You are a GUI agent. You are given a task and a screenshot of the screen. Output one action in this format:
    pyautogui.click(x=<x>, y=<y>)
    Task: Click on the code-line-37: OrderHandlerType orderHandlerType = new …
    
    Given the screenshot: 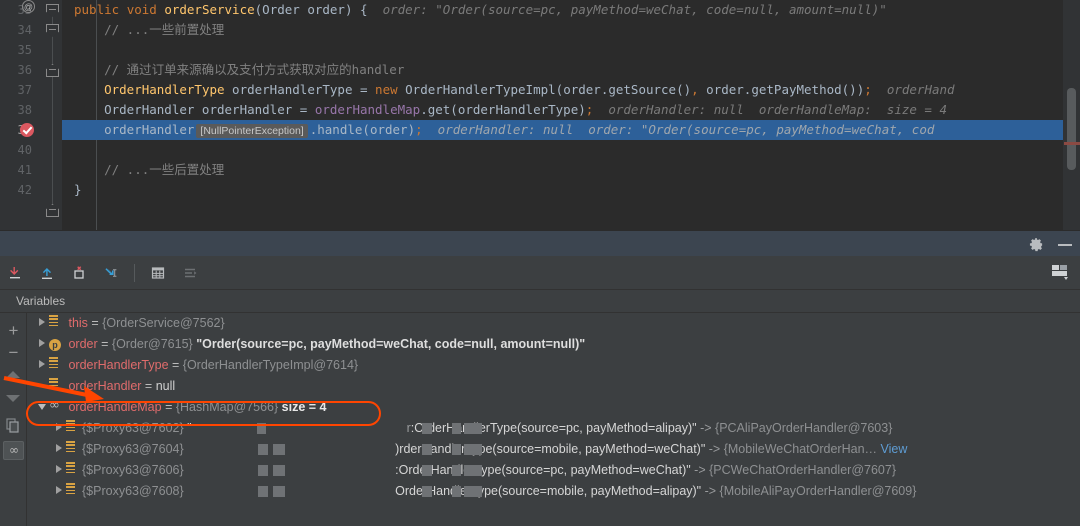 What is the action you would take?
    pyautogui.click(x=571, y=90)
    